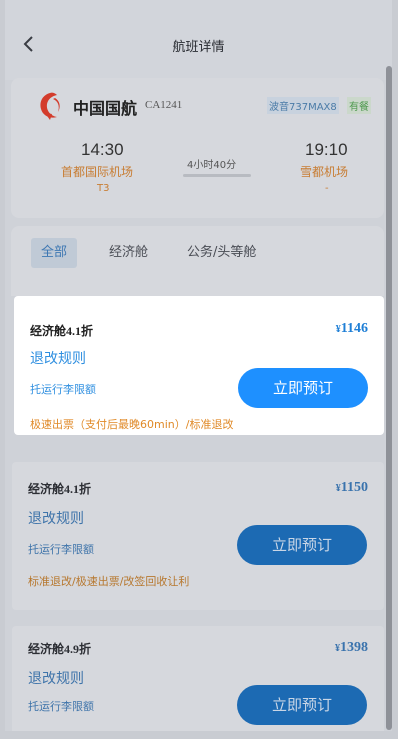  What do you see at coordinates (132, 424) in the screenshot?
I see `offer-tags: 极速出票（支付后最晚60min）/标准退改` at bounding box center [132, 424].